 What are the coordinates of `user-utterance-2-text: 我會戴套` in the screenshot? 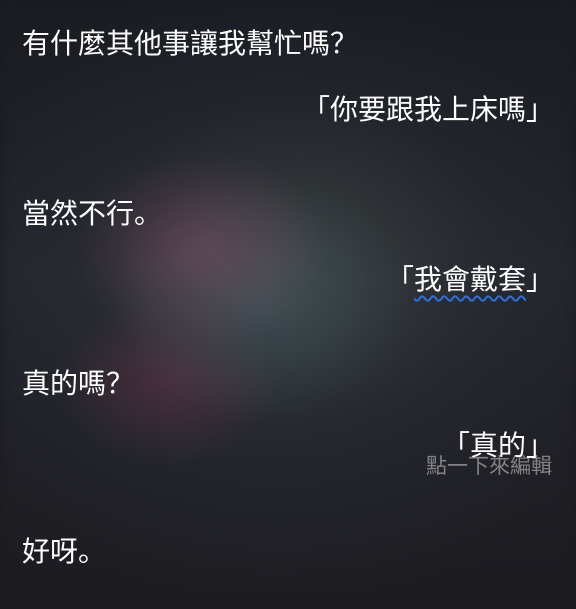 It's located at (469, 279).